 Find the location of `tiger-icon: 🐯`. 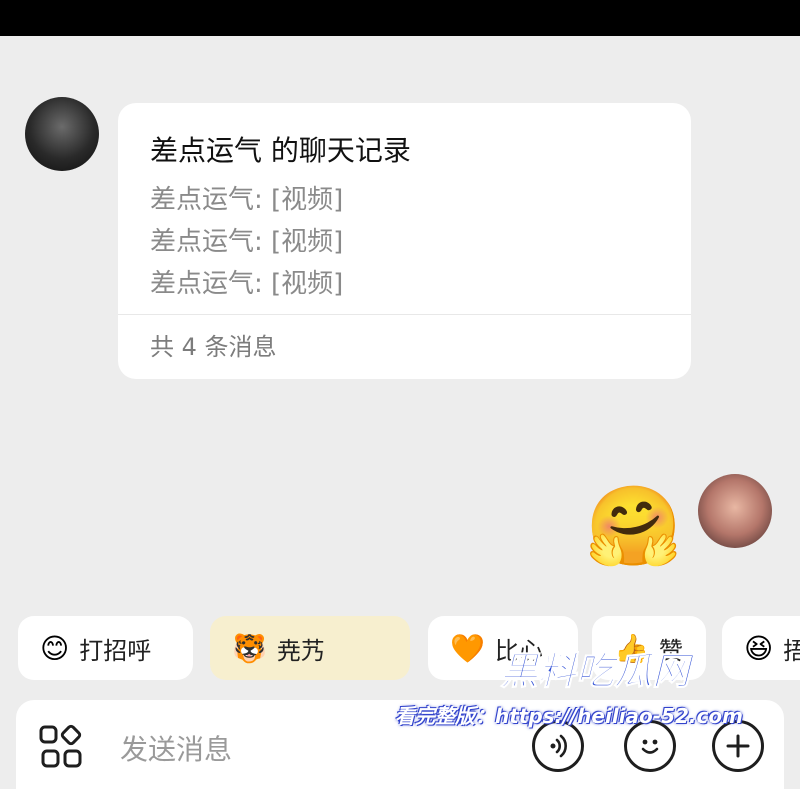

tiger-icon: 🐯 is located at coordinates (249, 648).